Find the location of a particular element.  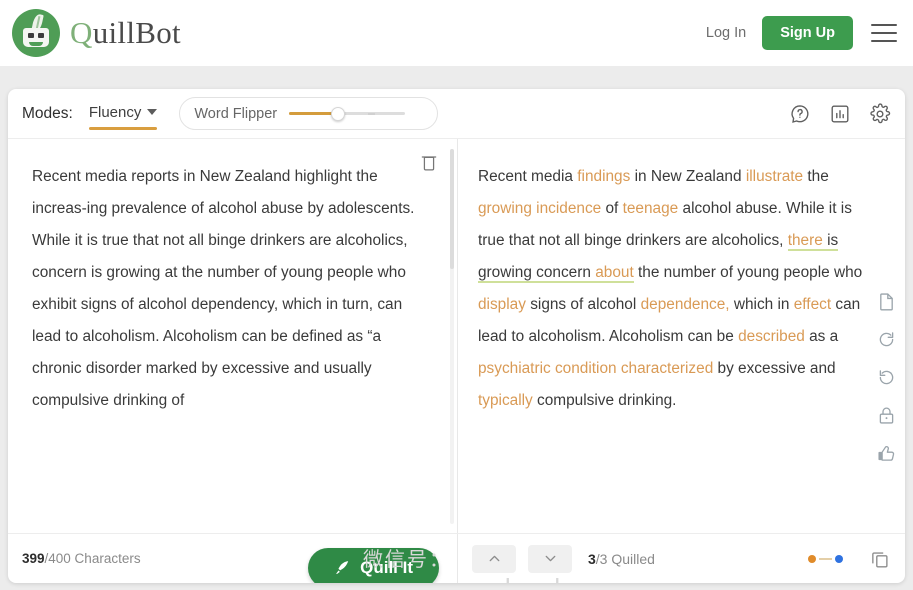

brand-name: QuillBot is located at coordinates (125, 33).